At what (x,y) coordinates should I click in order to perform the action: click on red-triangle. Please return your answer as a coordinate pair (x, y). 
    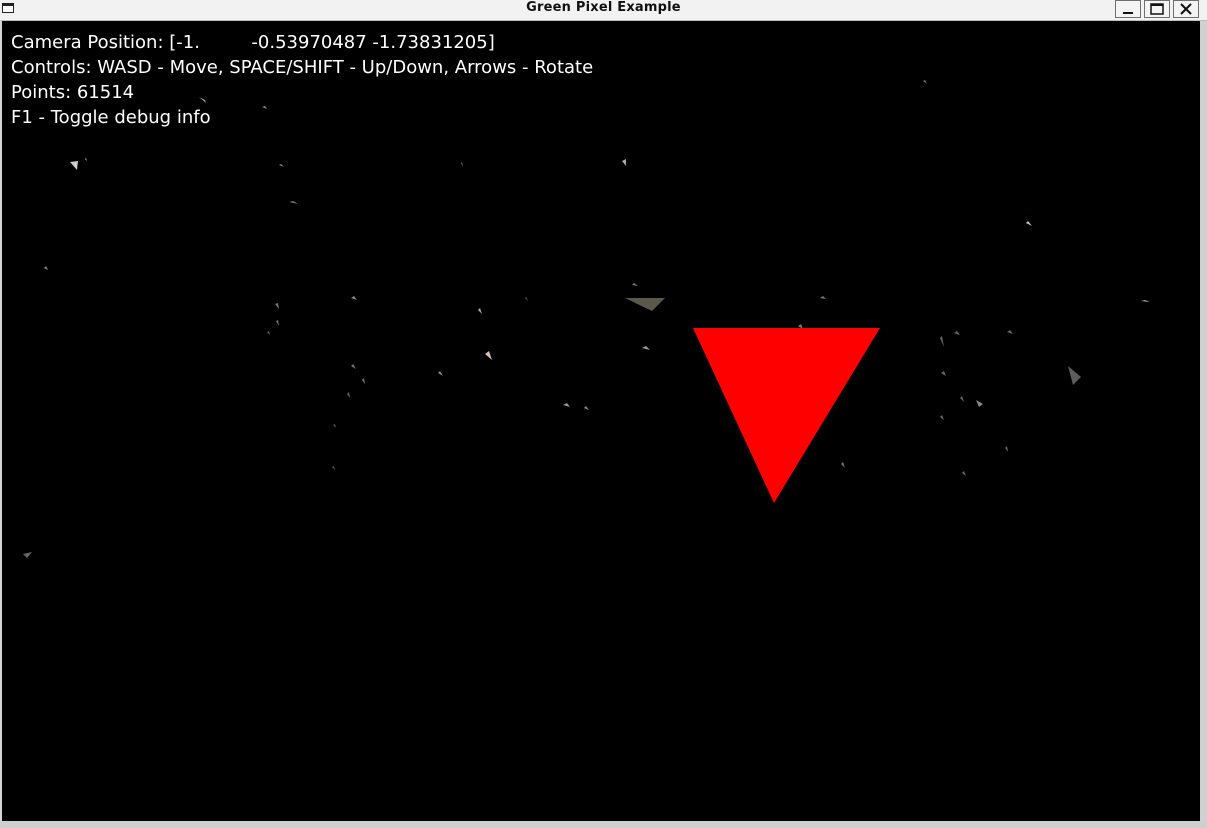
    Looking at the image, I should click on (786, 415).